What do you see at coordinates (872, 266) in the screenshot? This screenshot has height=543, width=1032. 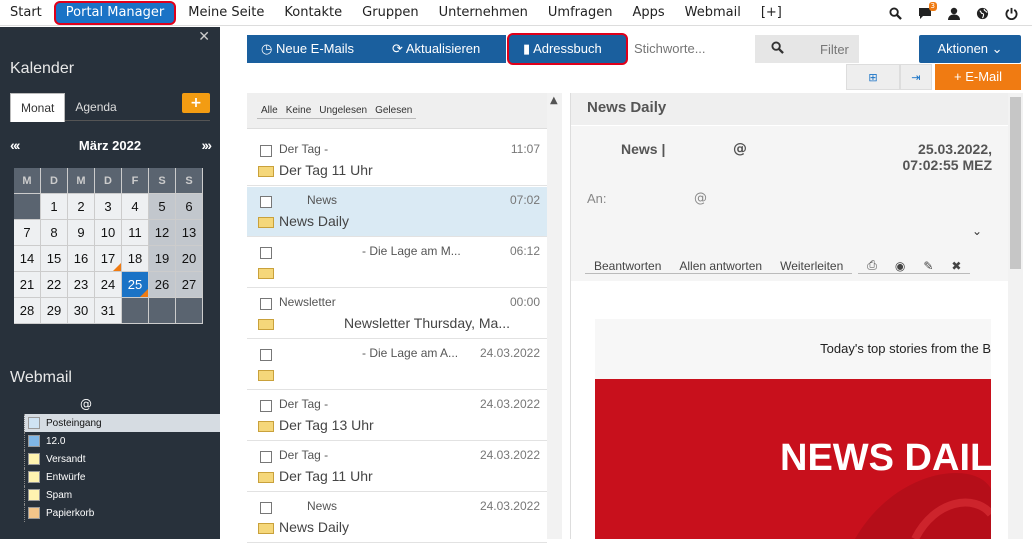 I see `print-icon: ⎙` at bounding box center [872, 266].